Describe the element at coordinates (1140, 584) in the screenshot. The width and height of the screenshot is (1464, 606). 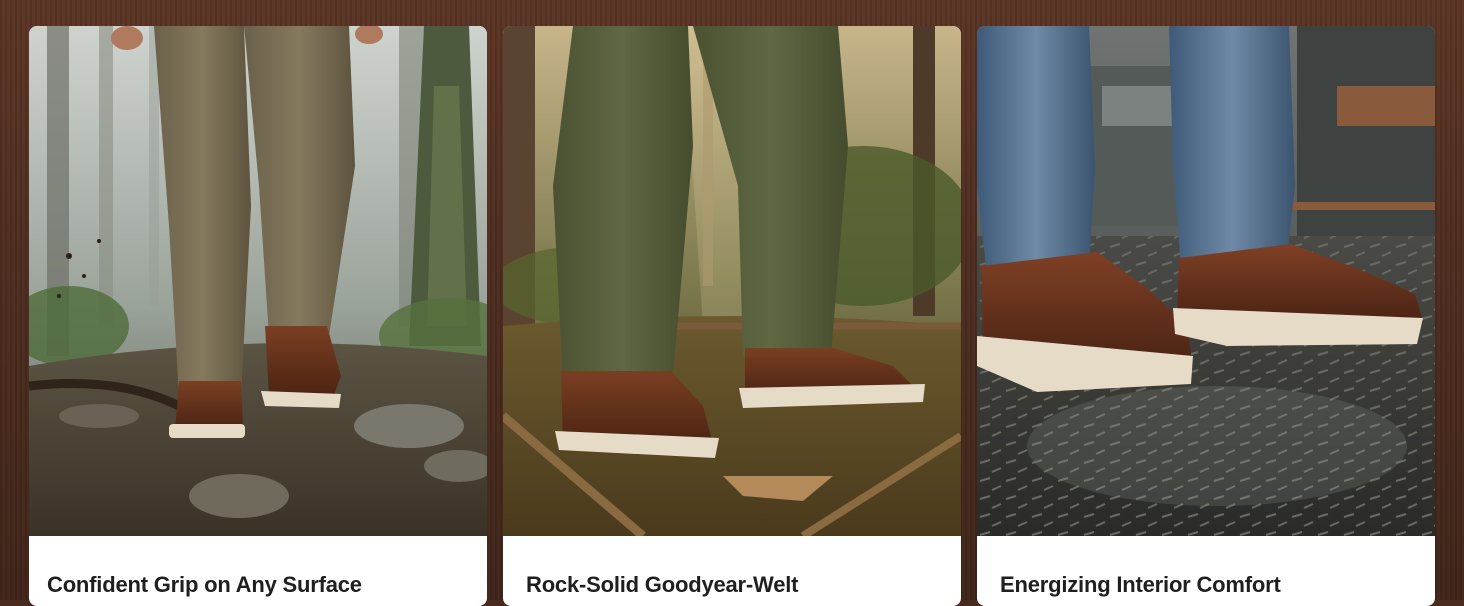
I see `feature-title-comfort: Energizing Interior Comfort` at that location.